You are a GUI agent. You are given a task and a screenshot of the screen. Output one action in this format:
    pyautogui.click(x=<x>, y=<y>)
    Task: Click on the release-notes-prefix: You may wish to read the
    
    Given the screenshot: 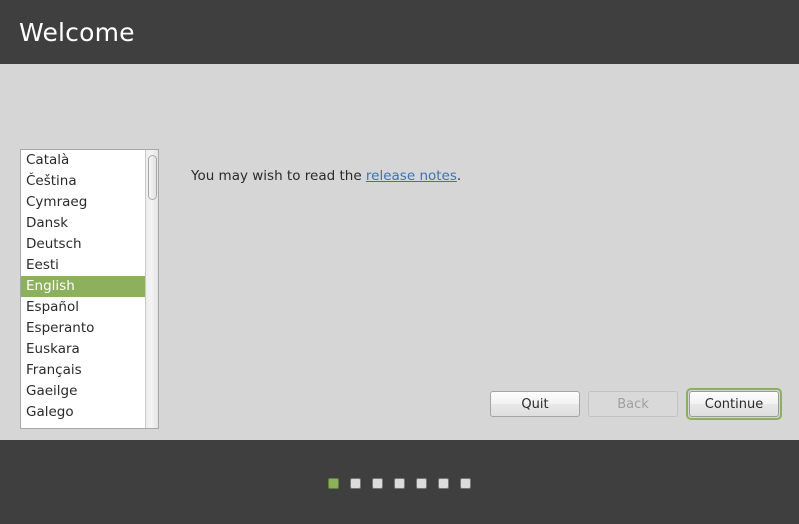 What is the action you would take?
    pyautogui.click(x=278, y=176)
    